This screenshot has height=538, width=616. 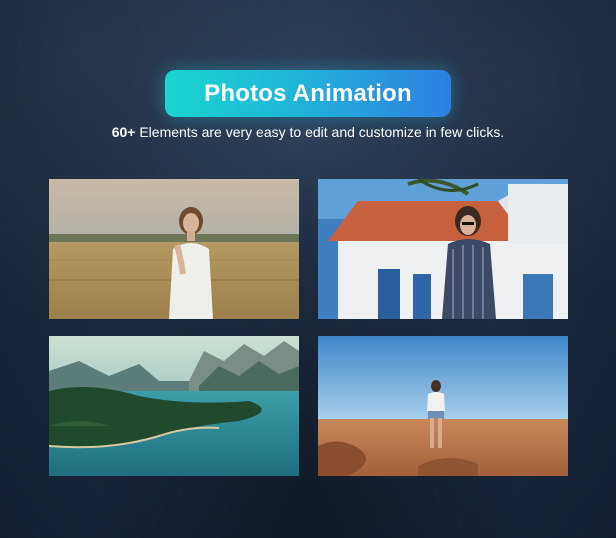 What do you see at coordinates (443, 249) in the screenshot?
I see `photo-woman-by-house` at bounding box center [443, 249].